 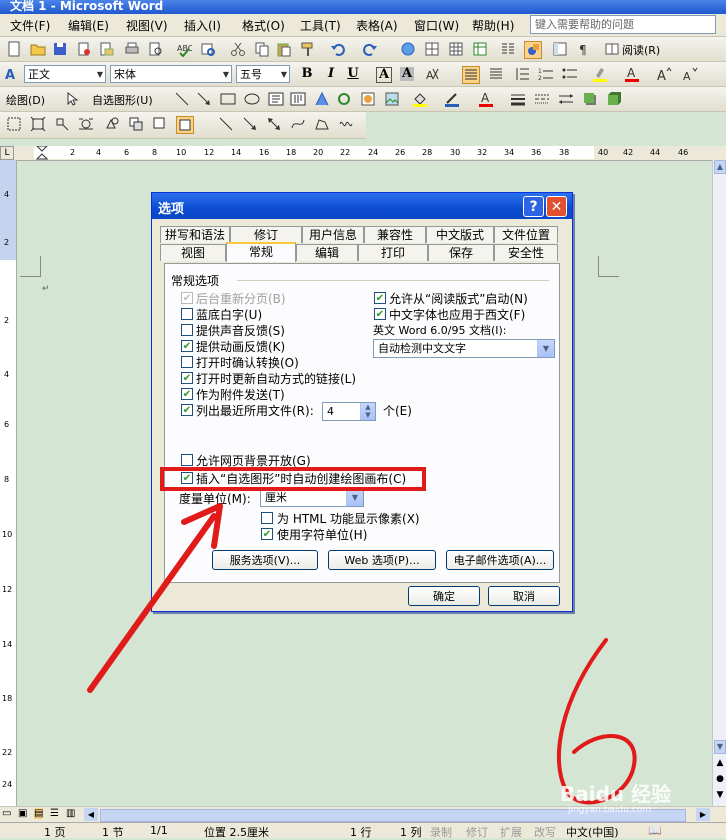 I want to click on annotation-arrow-shaft, so click(x=152, y=603).